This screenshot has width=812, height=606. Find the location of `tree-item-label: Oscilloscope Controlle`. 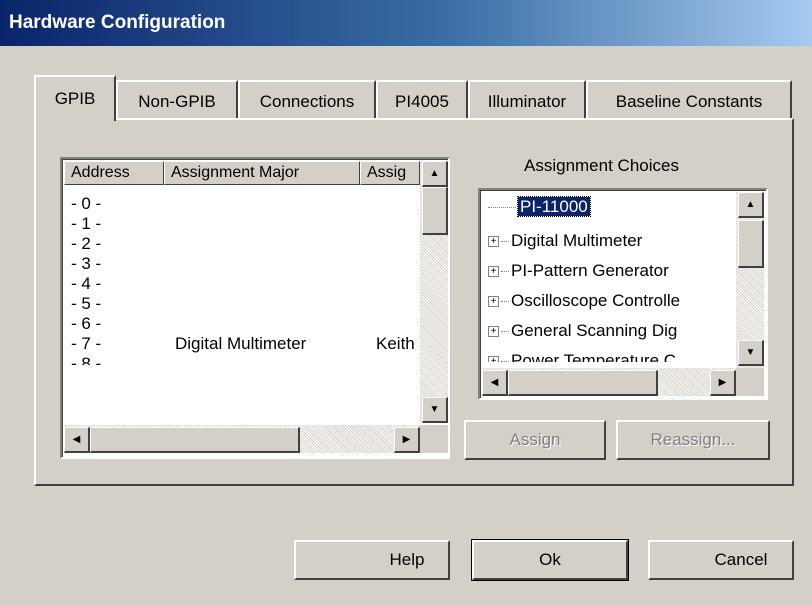

tree-item-label: Oscilloscope Controlle is located at coordinates (596, 300).